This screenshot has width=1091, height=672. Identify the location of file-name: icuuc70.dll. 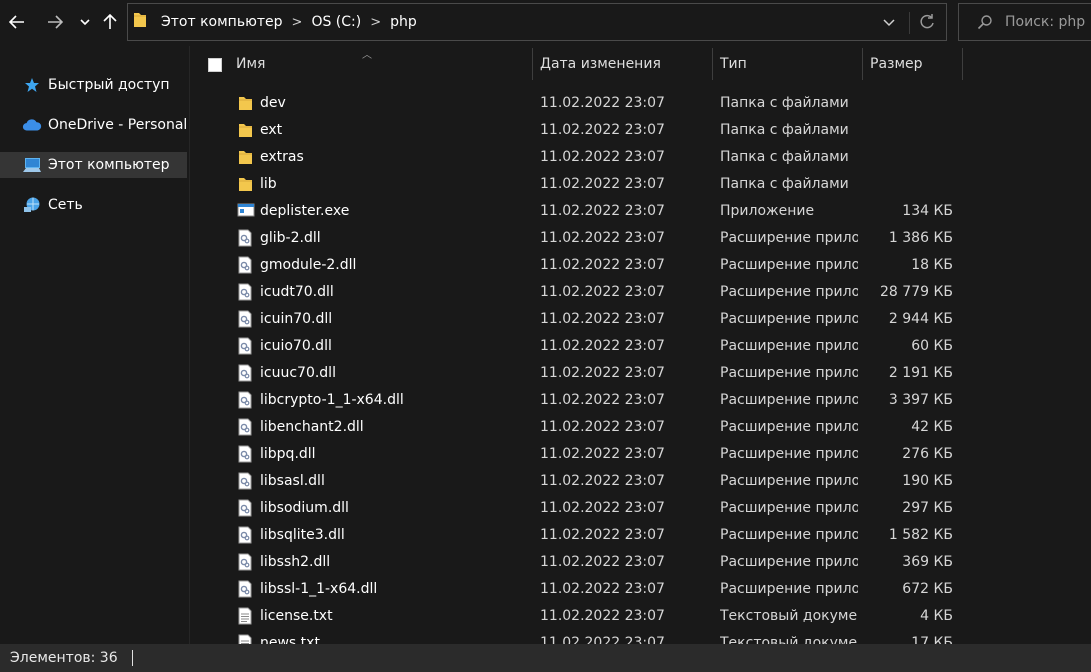
(298, 373).